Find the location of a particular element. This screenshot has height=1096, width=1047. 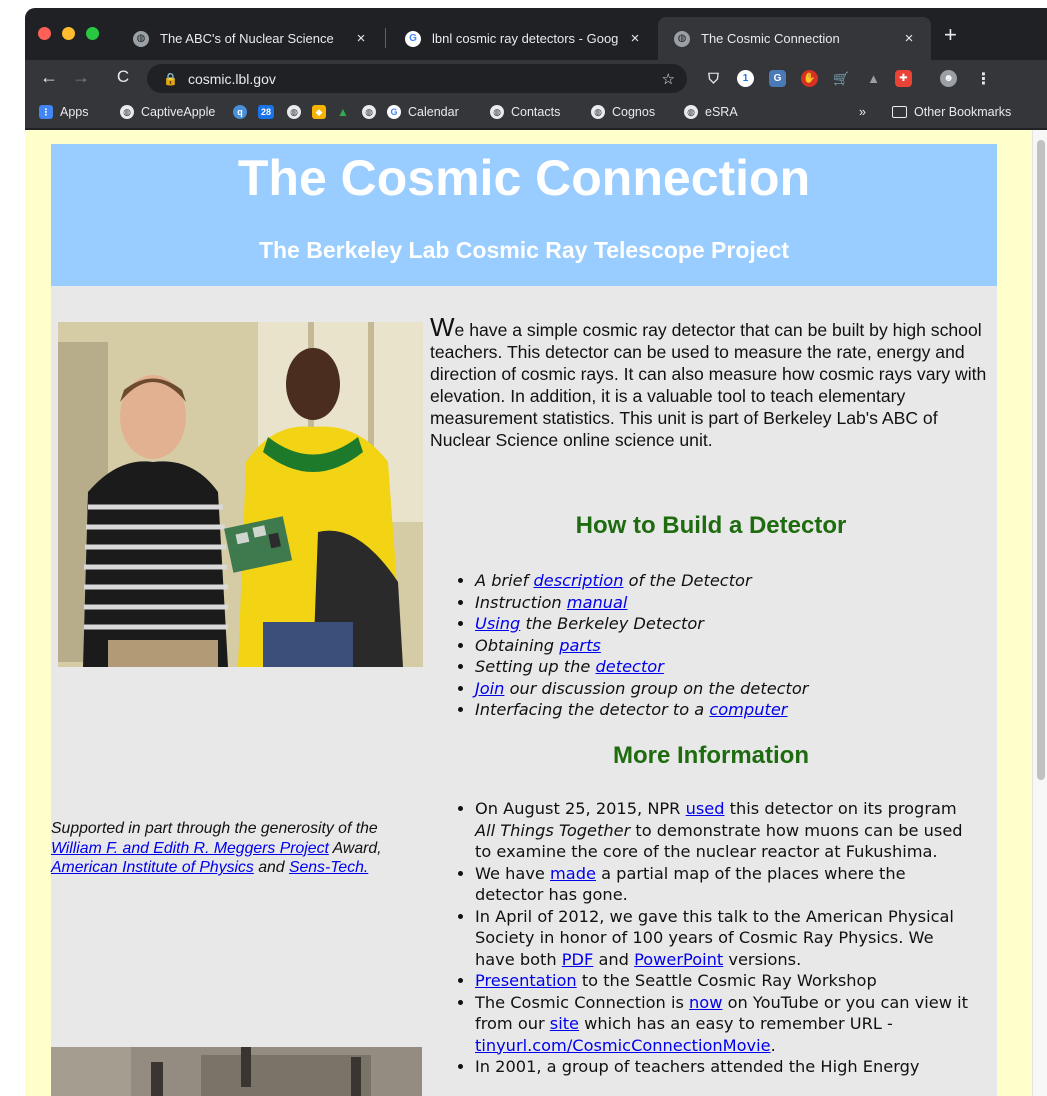

bookmark-search: q is located at coordinates (243, 112).